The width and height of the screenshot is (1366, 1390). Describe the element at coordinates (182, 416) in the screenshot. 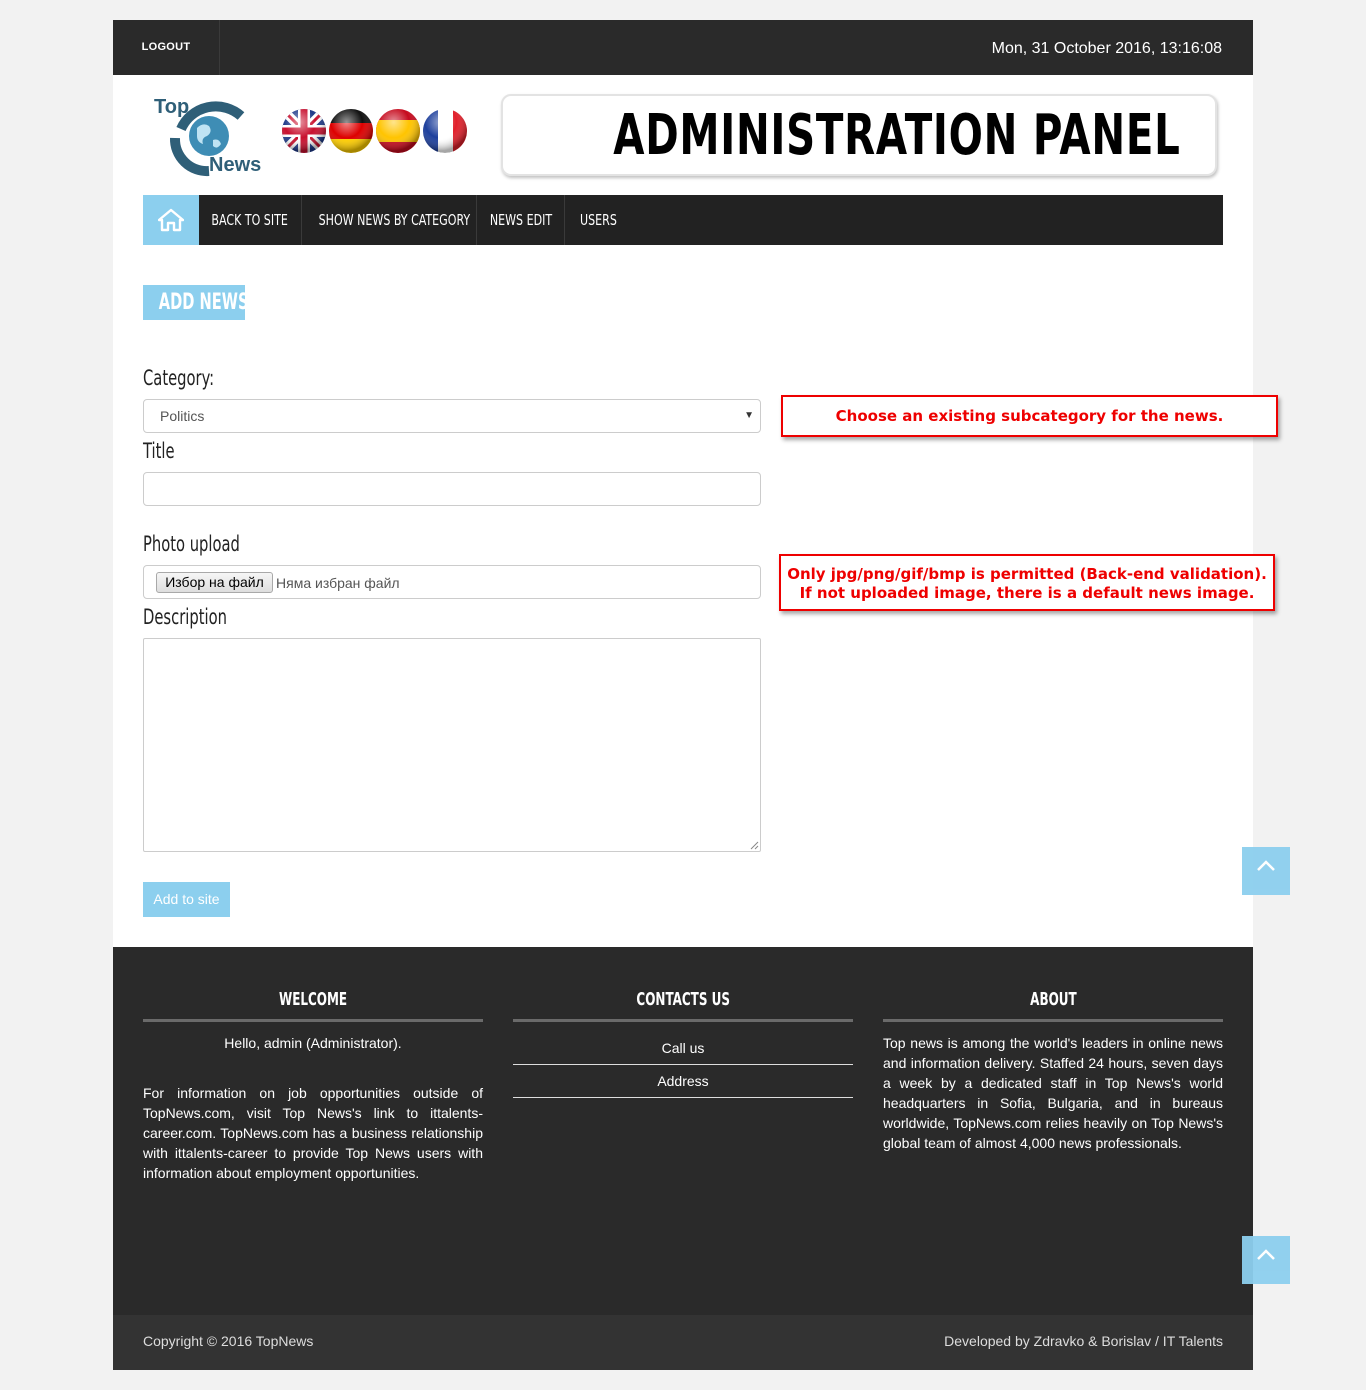

I see `category-selected-value: Politics` at that location.